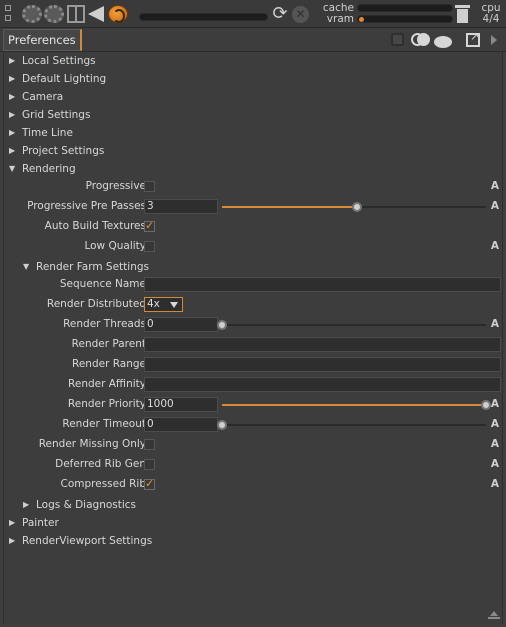 This screenshot has width=506, height=627. Describe the element at coordinates (163, 304) in the screenshot. I see `render-distributed-dropdown: 4x` at that location.